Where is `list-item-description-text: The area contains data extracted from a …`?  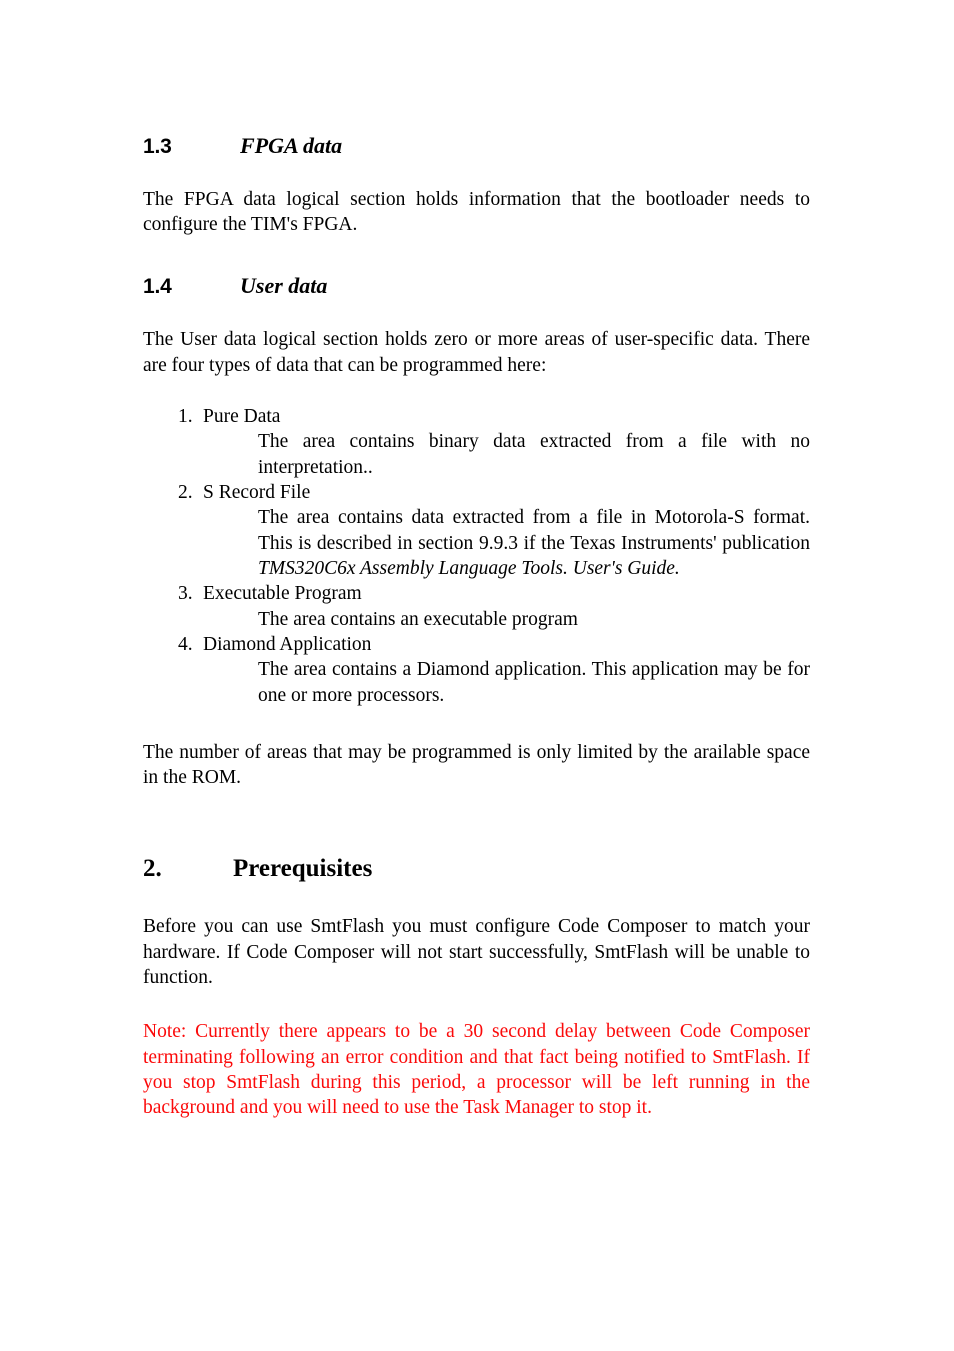
list-item-description-text: The area contains data extracted from a … is located at coordinates (534, 530).